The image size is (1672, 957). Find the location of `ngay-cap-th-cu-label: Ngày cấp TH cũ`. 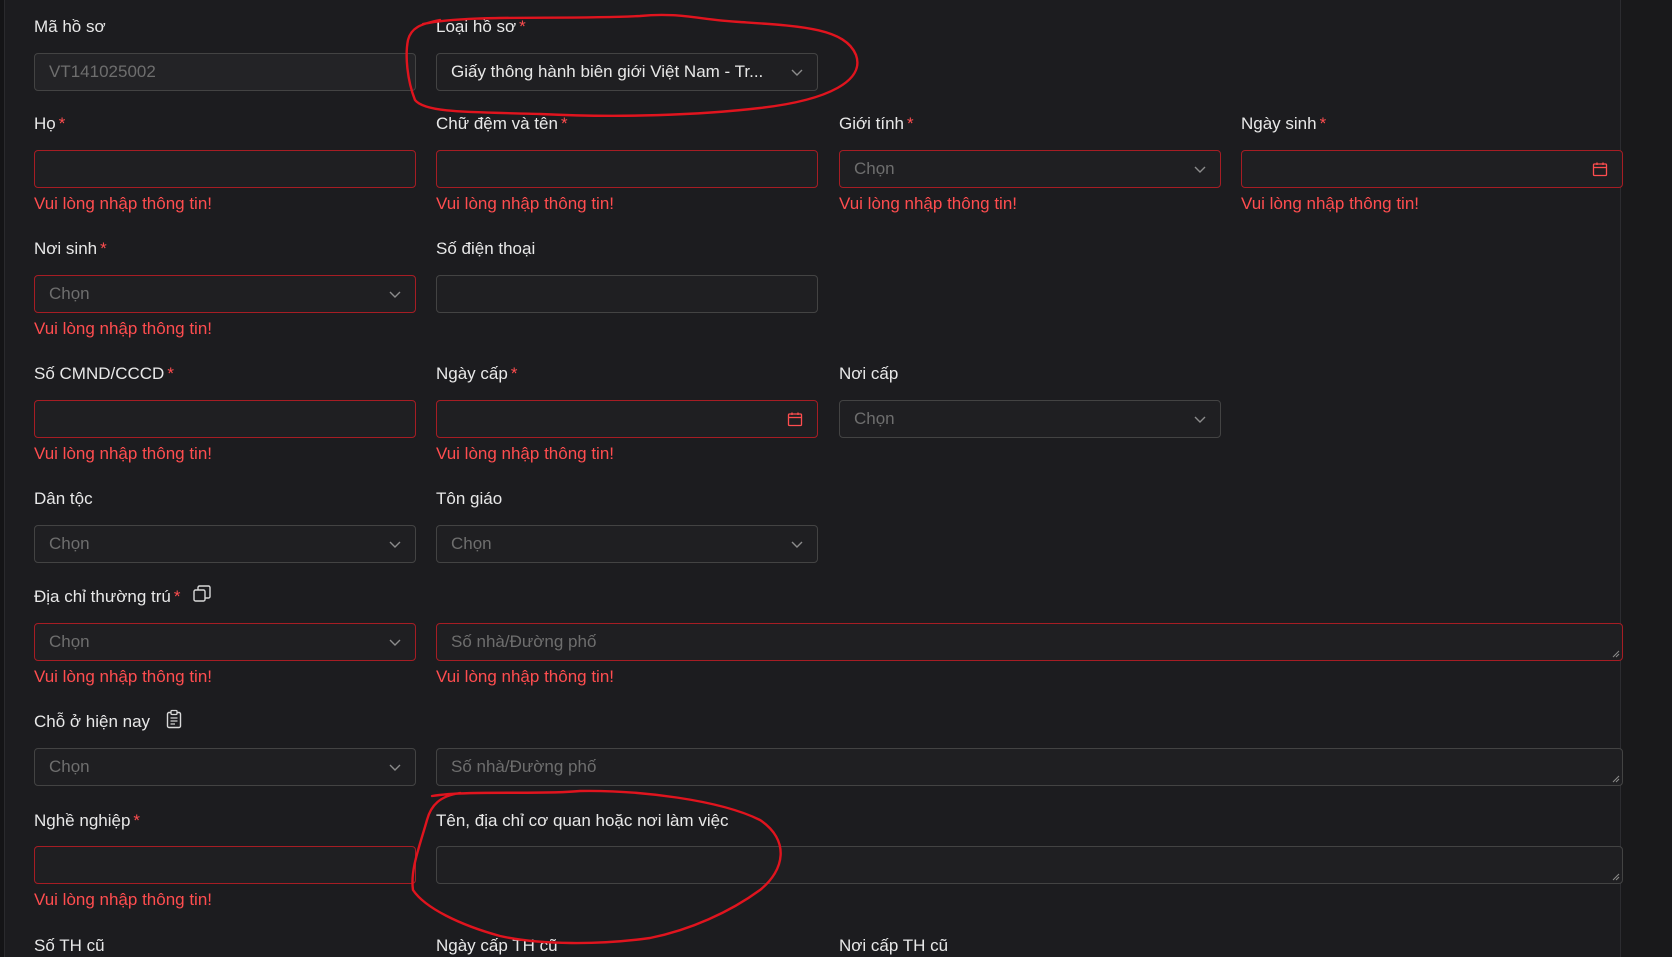

ngay-cap-th-cu-label: Ngày cấp TH cũ is located at coordinates (497, 945).